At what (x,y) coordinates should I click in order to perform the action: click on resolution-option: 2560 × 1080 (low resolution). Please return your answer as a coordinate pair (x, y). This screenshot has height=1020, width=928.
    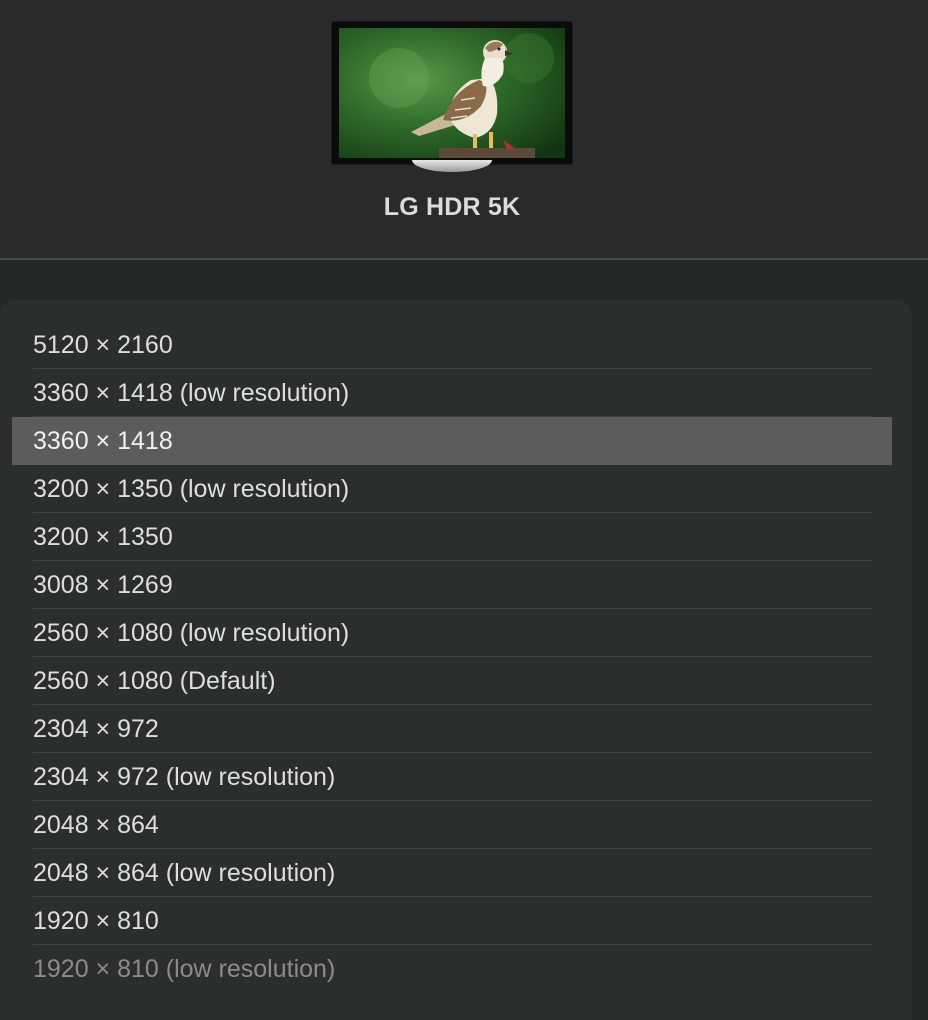
    Looking at the image, I should click on (452, 633).